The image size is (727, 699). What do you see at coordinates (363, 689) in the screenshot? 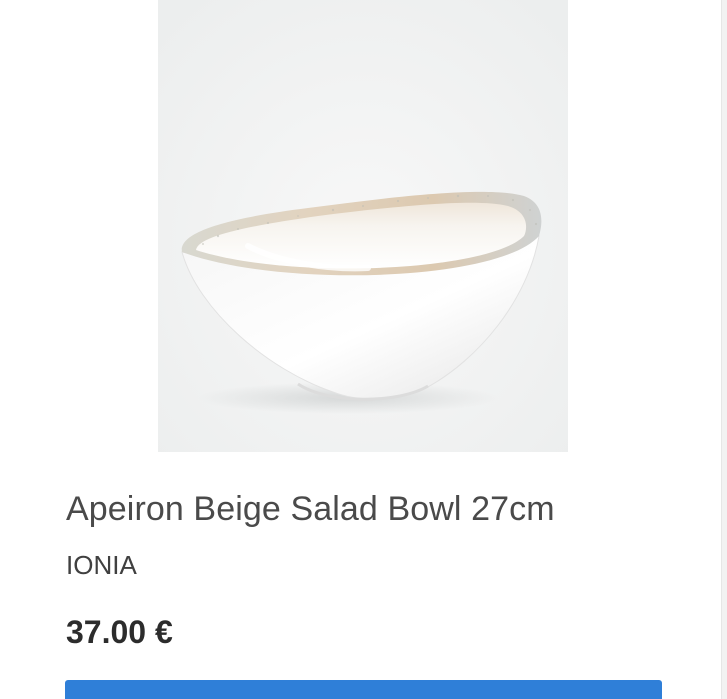
I see `add-to-cart-button` at bounding box center [363, 689].